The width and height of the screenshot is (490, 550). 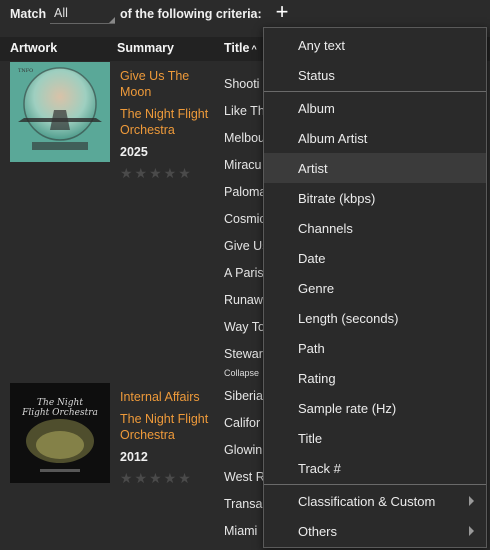 I want to click on menu-item-classification-custom: Classification & Custom, so click(x=375, y=501).